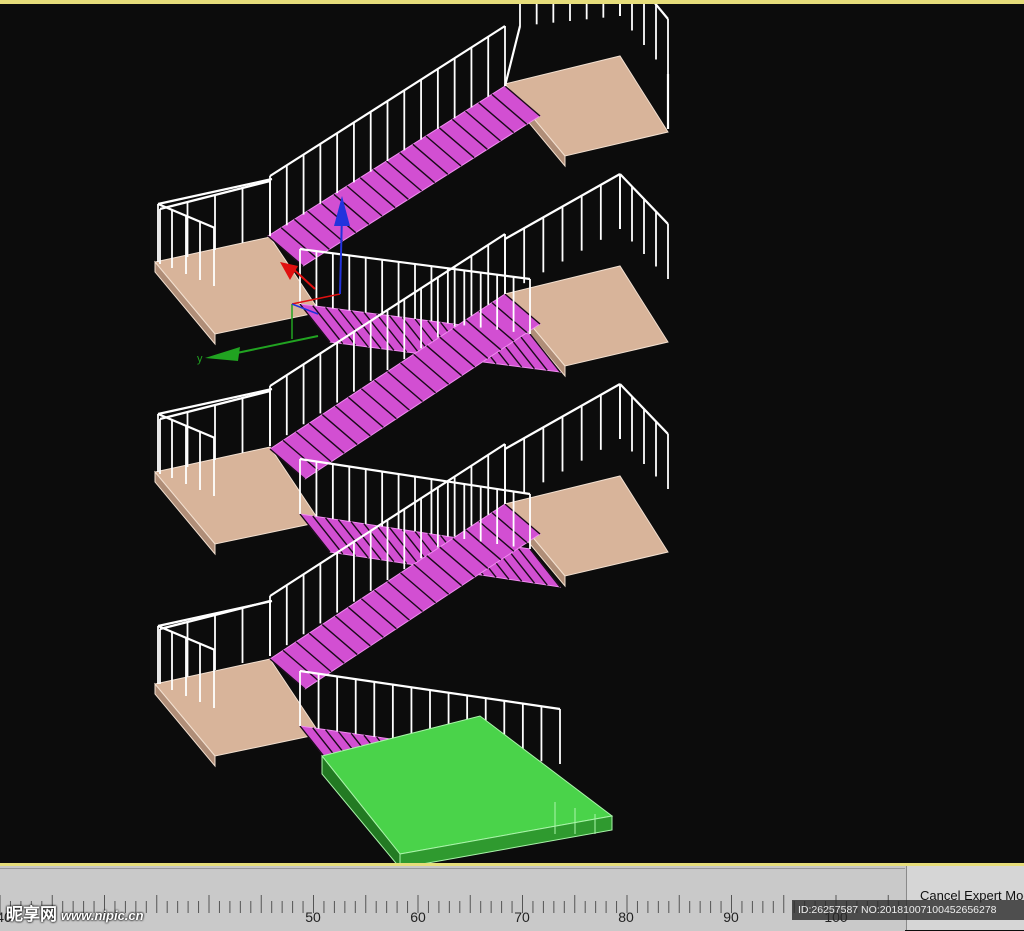 The image size is (1024, 931). I want to click on landing-slab, so click(586, 106).